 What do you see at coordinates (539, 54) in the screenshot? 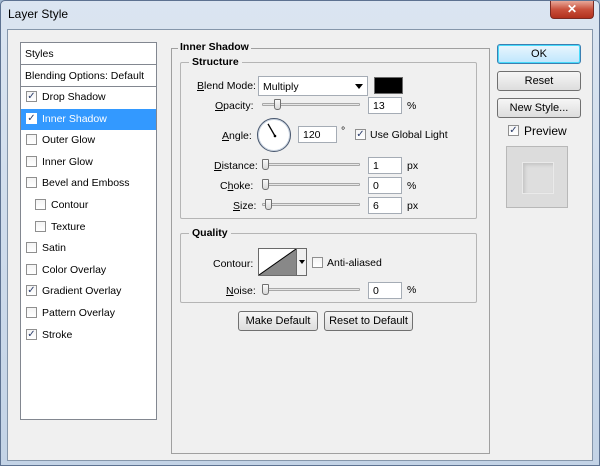
I see `ok-button: OK` at bounding box center [539, 54].